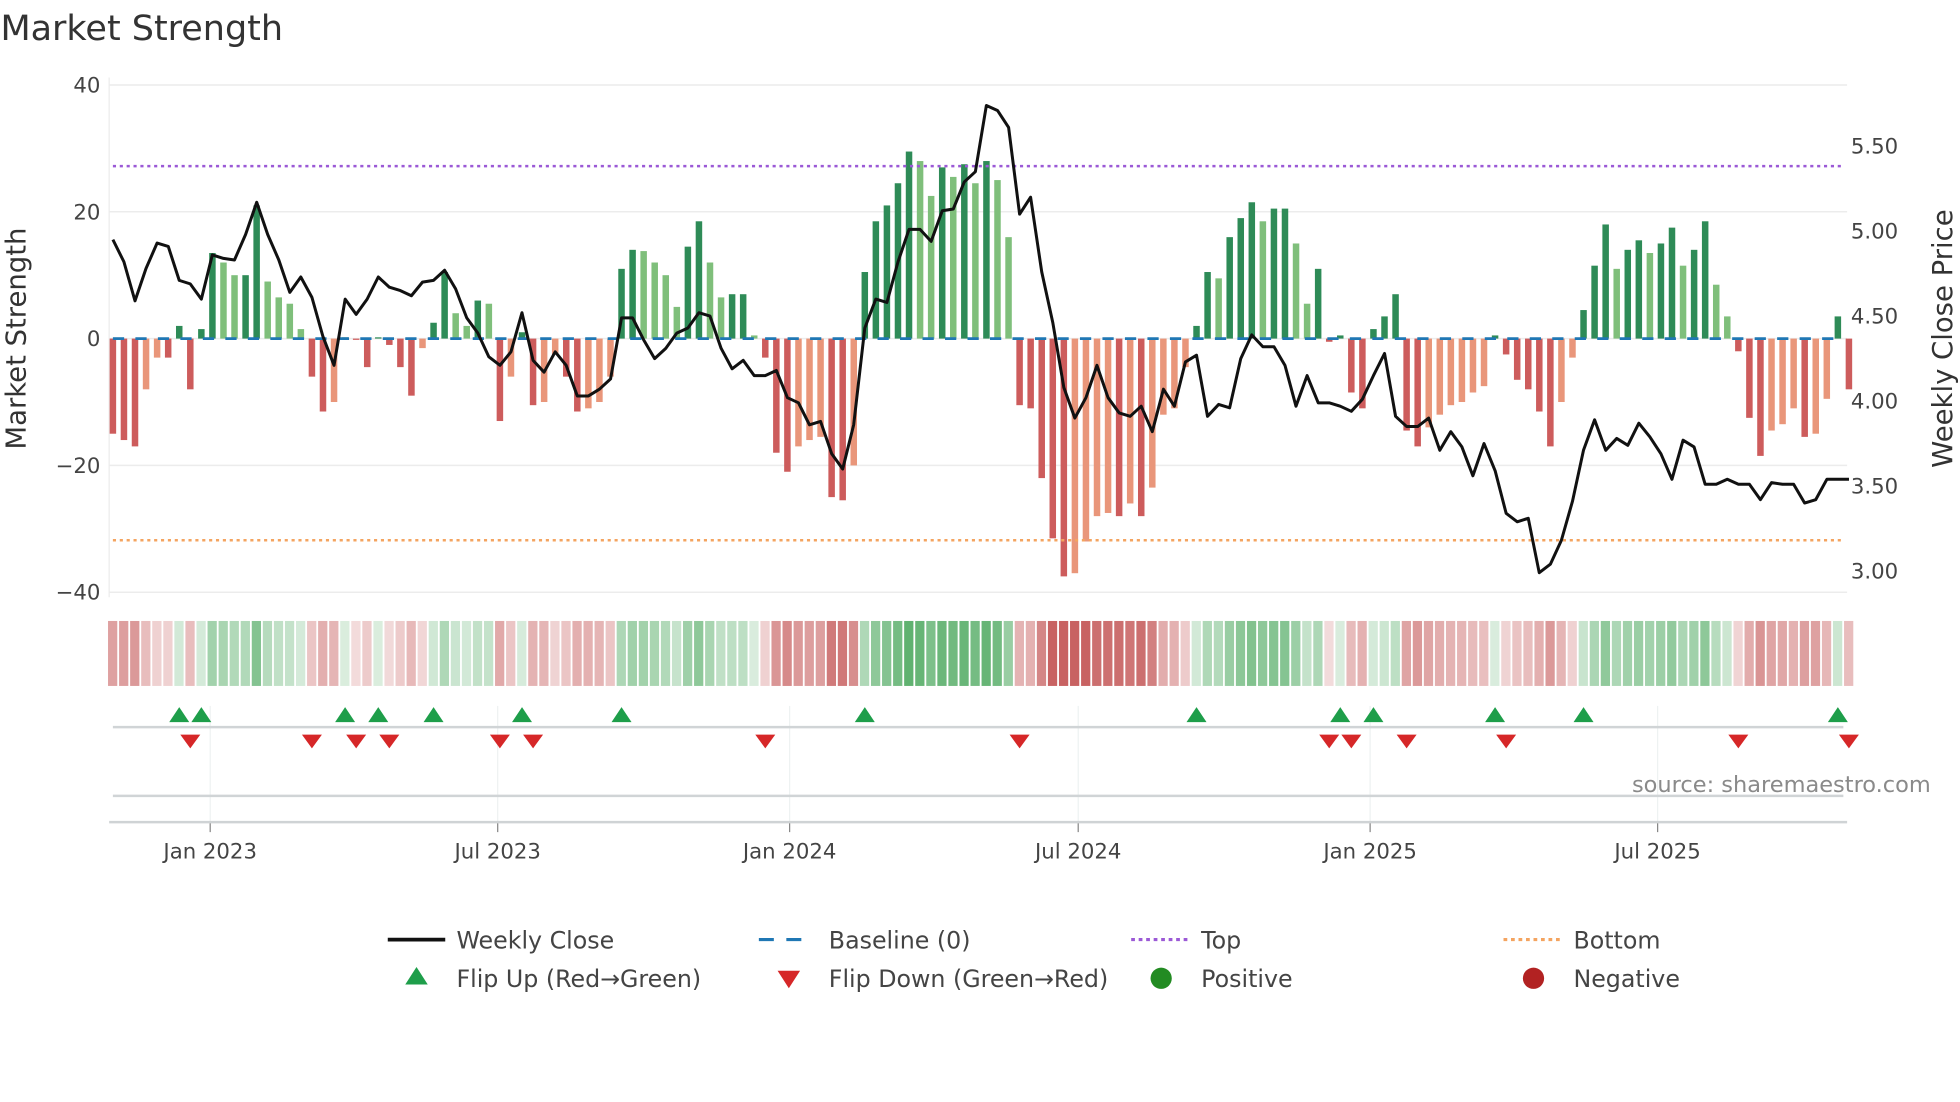  What do you see at coordinates (1874, 317) in the screenshot?
I see `y2-tick-label: 4.50` at bounding box center [1874, 317].